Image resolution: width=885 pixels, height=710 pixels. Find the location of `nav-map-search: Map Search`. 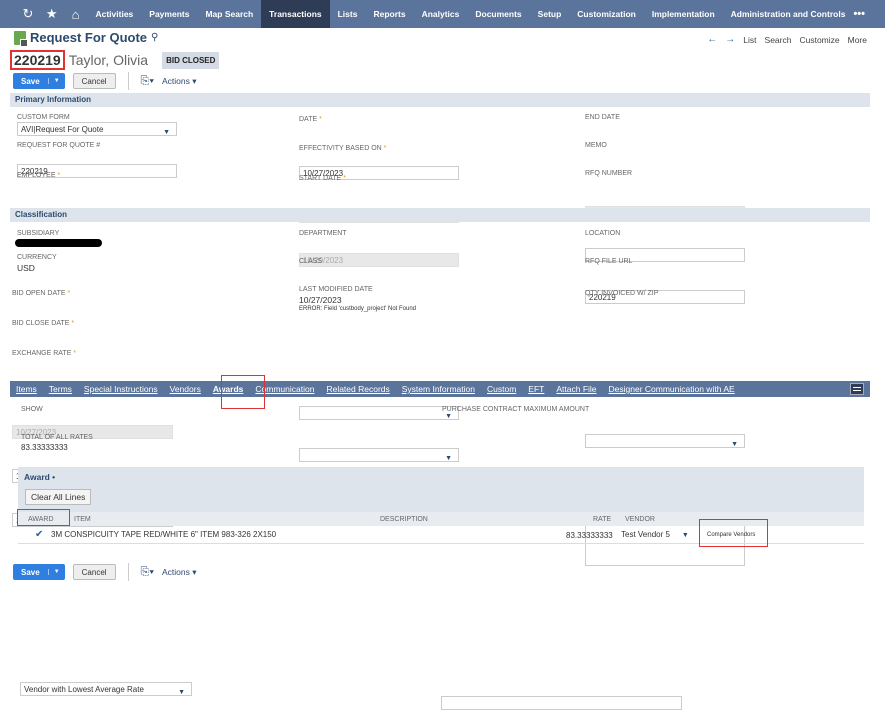

nav-map-search: Map Search is located at coordinates (229, 14).